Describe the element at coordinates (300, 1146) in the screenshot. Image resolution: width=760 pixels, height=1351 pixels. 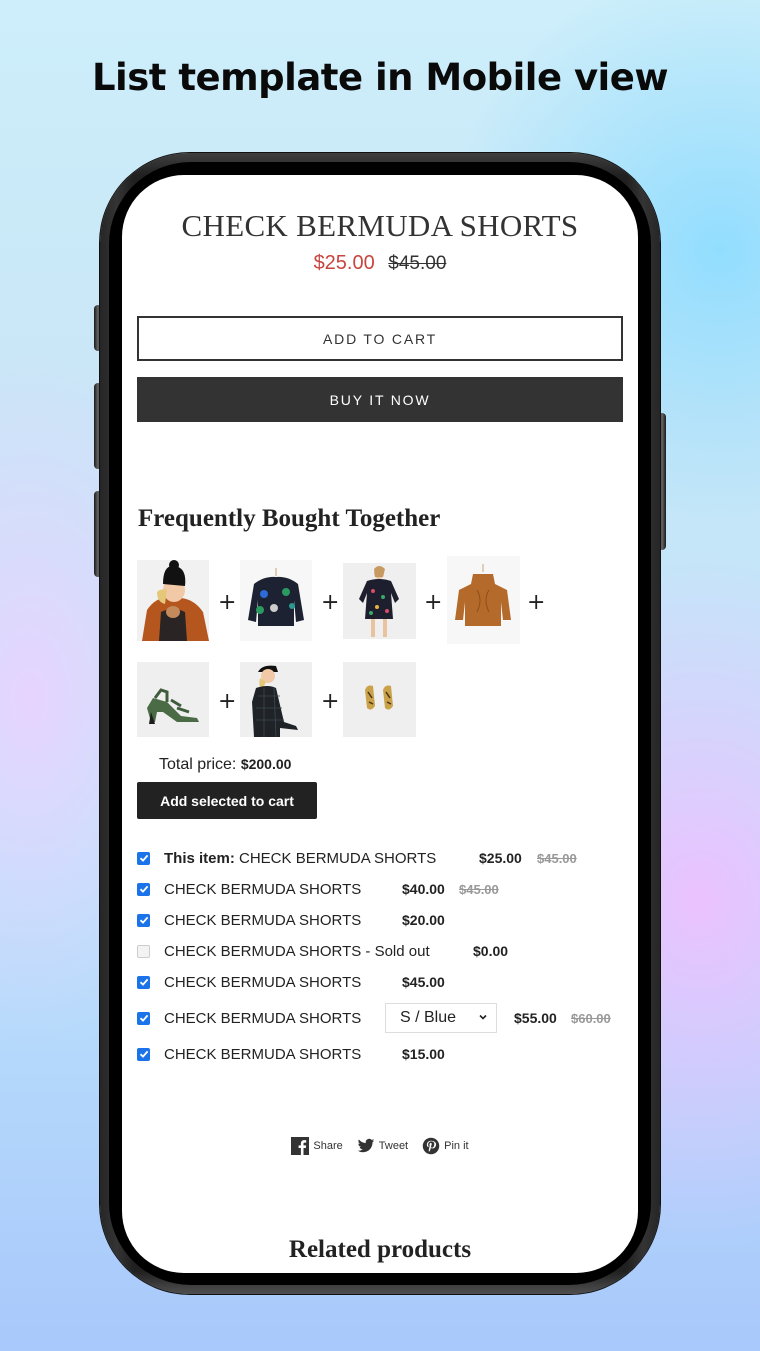
I see `facebook-icon` at that location.